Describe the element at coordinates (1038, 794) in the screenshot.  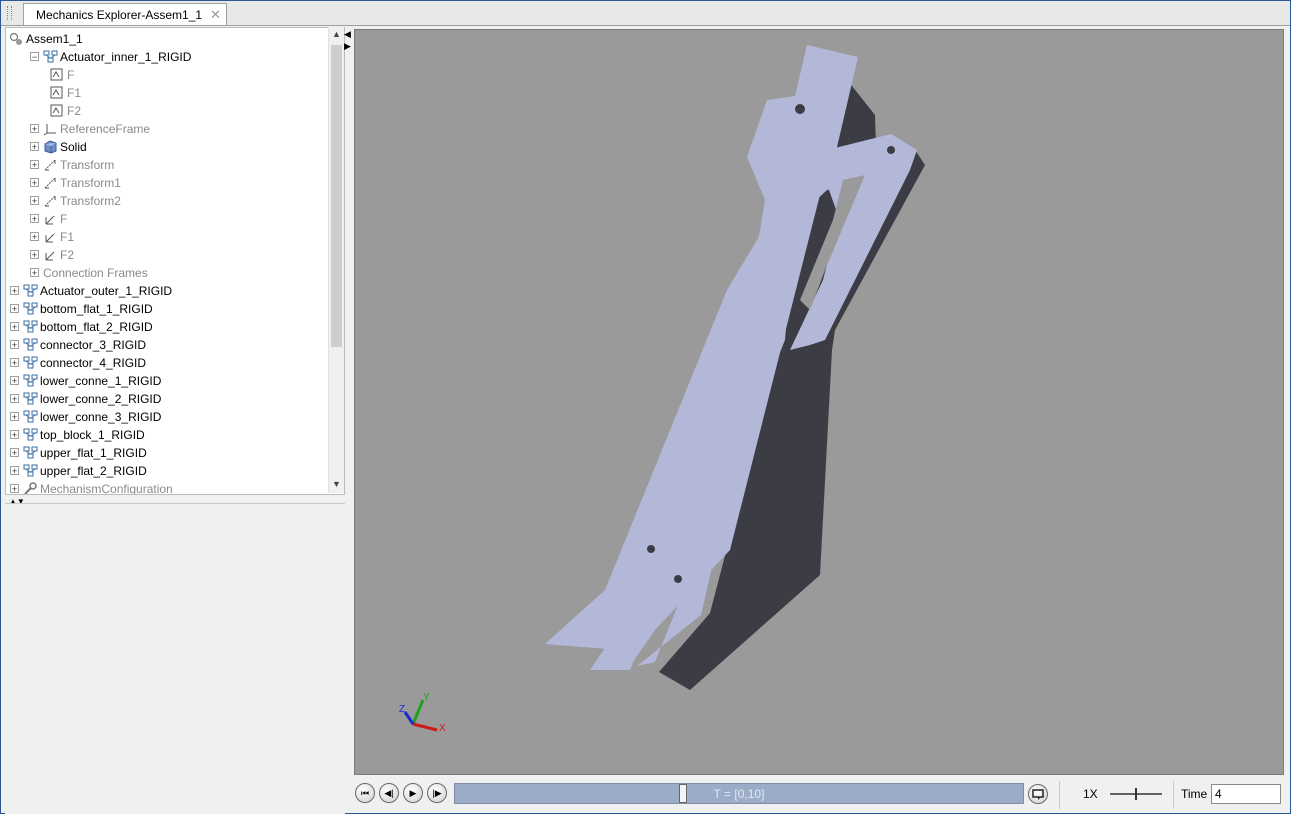
I see `repeat-icon` at that location.